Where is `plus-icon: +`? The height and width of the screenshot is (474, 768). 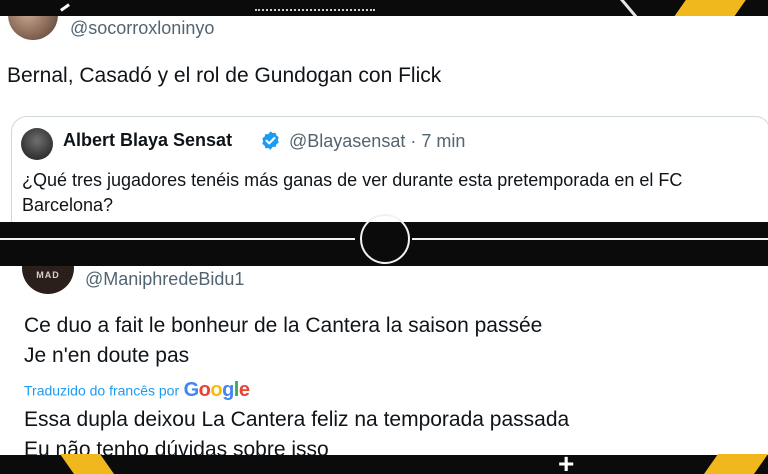
plus-icon: + is located at coordinates (566, 461).